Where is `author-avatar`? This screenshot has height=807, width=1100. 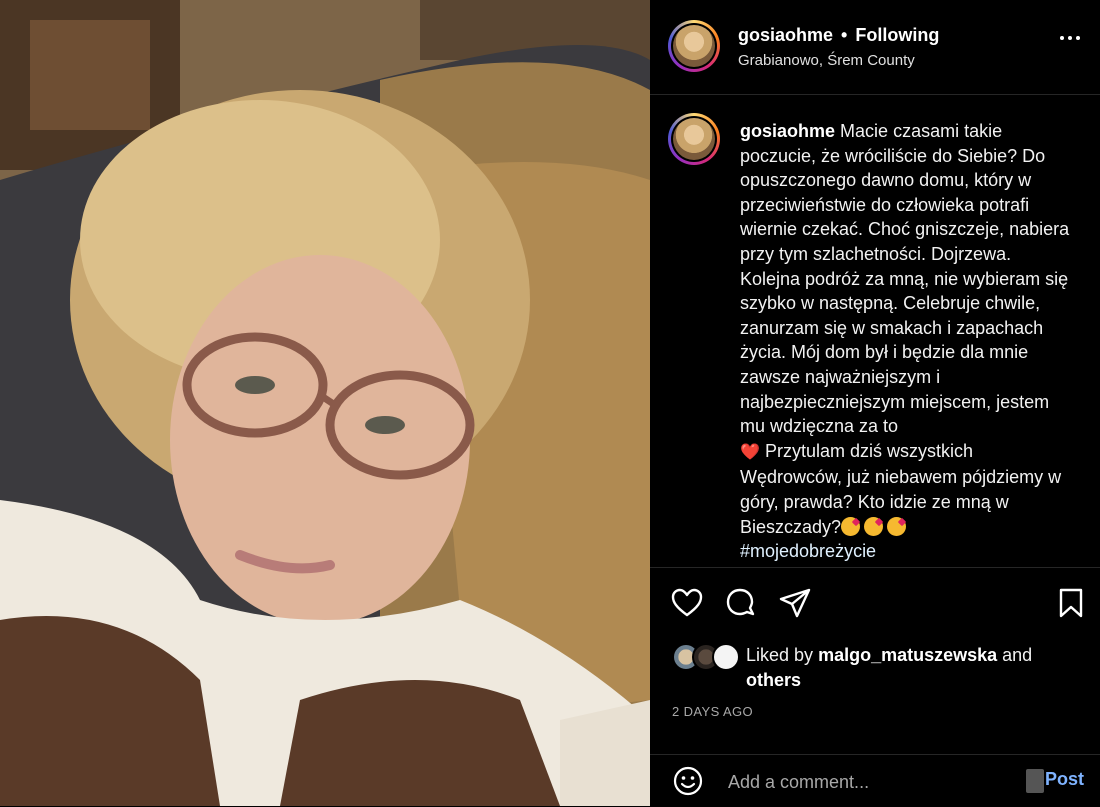
author-avatar is located at coordinates (694, 46).